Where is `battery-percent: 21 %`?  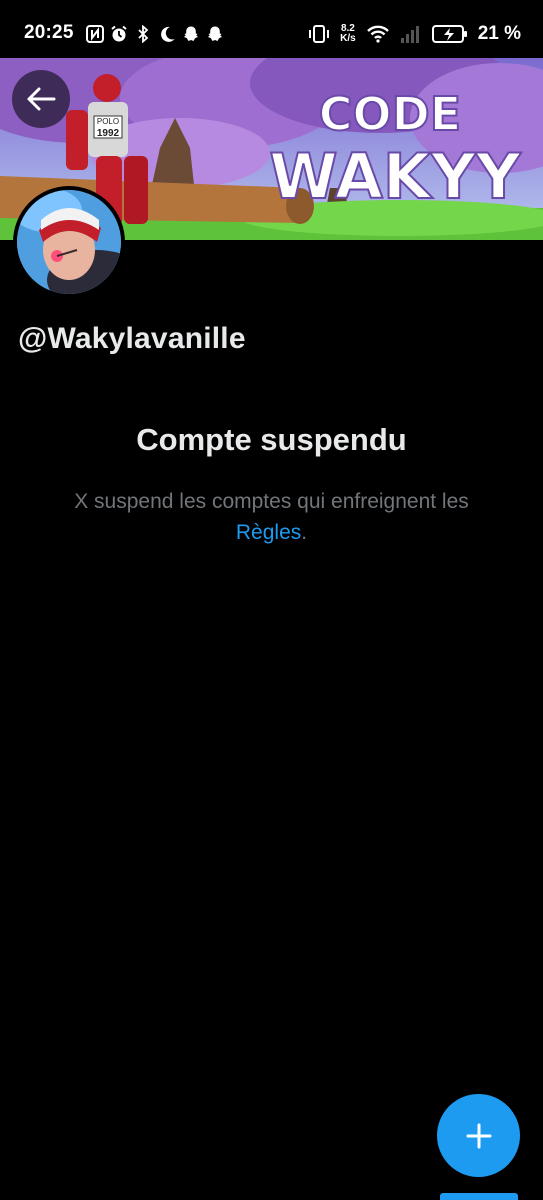
battery-percent: 21 % is located at coordinates (499, 33).